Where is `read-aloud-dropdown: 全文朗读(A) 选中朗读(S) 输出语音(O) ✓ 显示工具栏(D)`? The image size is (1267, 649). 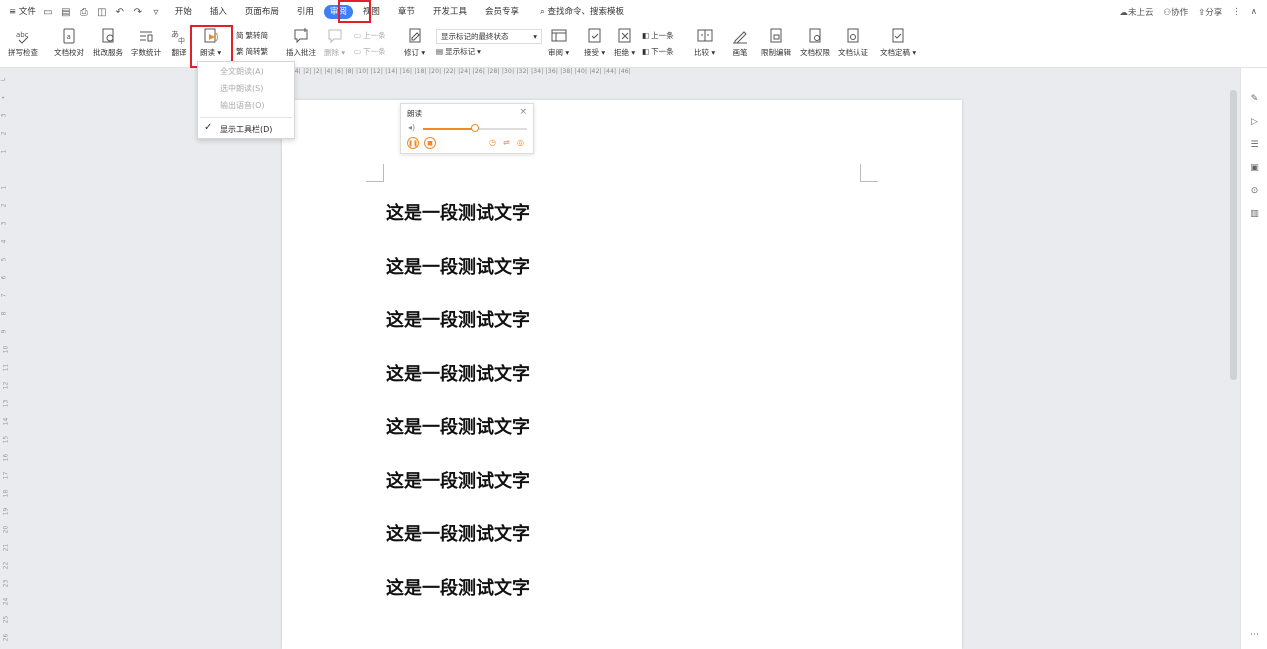
read-aloud-dropdown: 全文朗读(A) 选中朗读(S) 输出语音(O) ✓ 显示工具栏(D) is located at coordinates (246, 100).